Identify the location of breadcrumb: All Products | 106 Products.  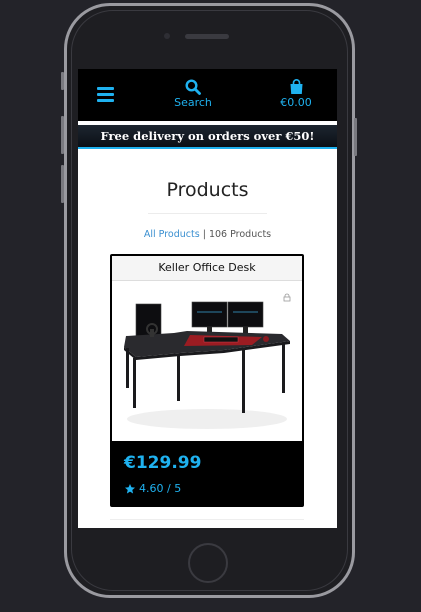
(207, 234).